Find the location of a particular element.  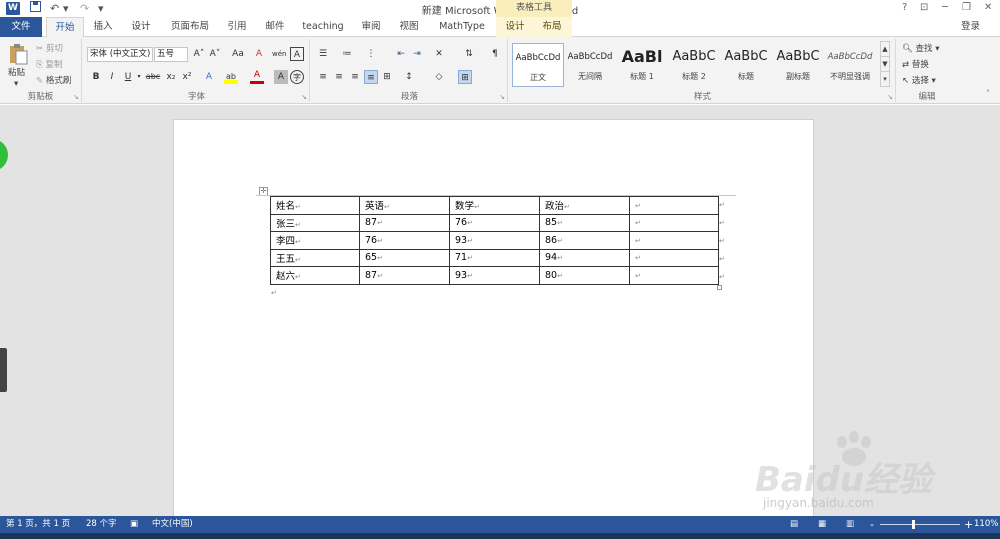

table-cell: 数学↵ is located at coordinates (494, 205).